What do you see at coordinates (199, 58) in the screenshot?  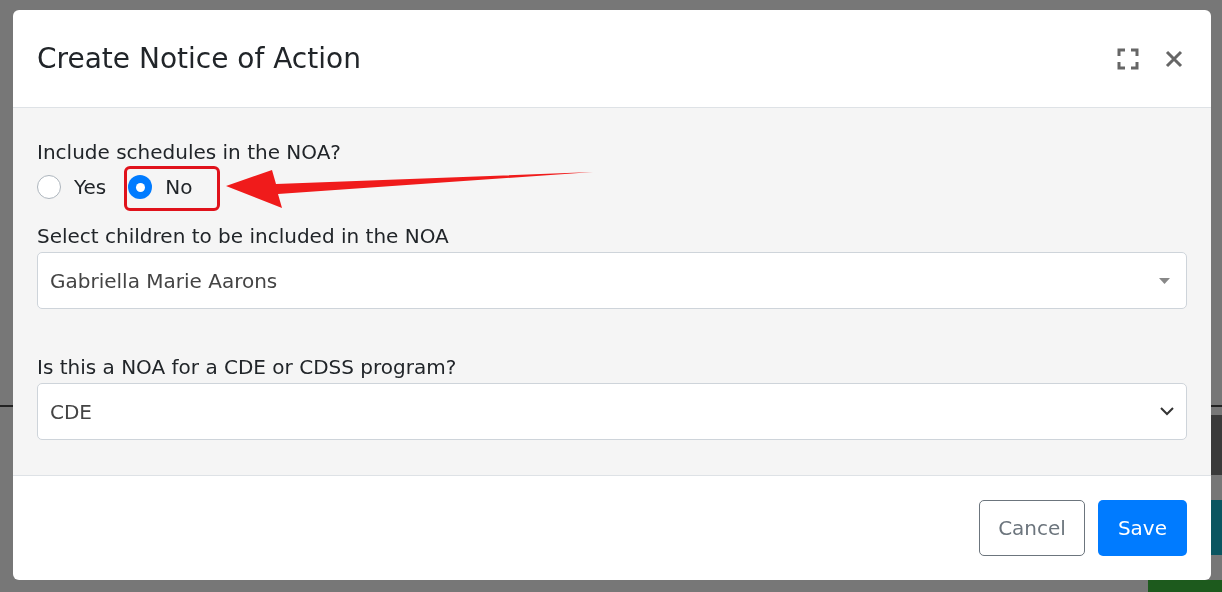 I see `dialog-title: Create Notice of Action` at bounding box center [199, 58].